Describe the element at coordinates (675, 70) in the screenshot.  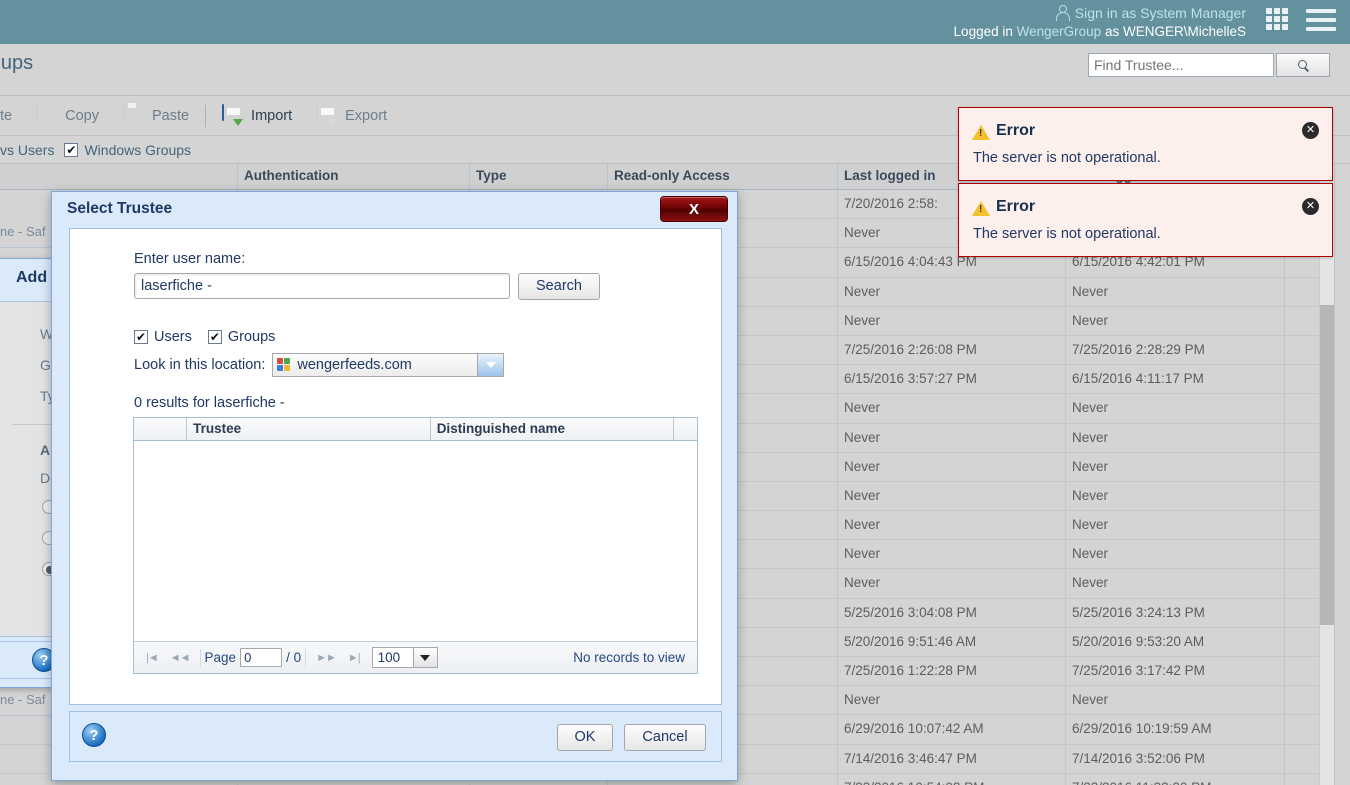
I see `page-header-band: s/Groups` at that location.